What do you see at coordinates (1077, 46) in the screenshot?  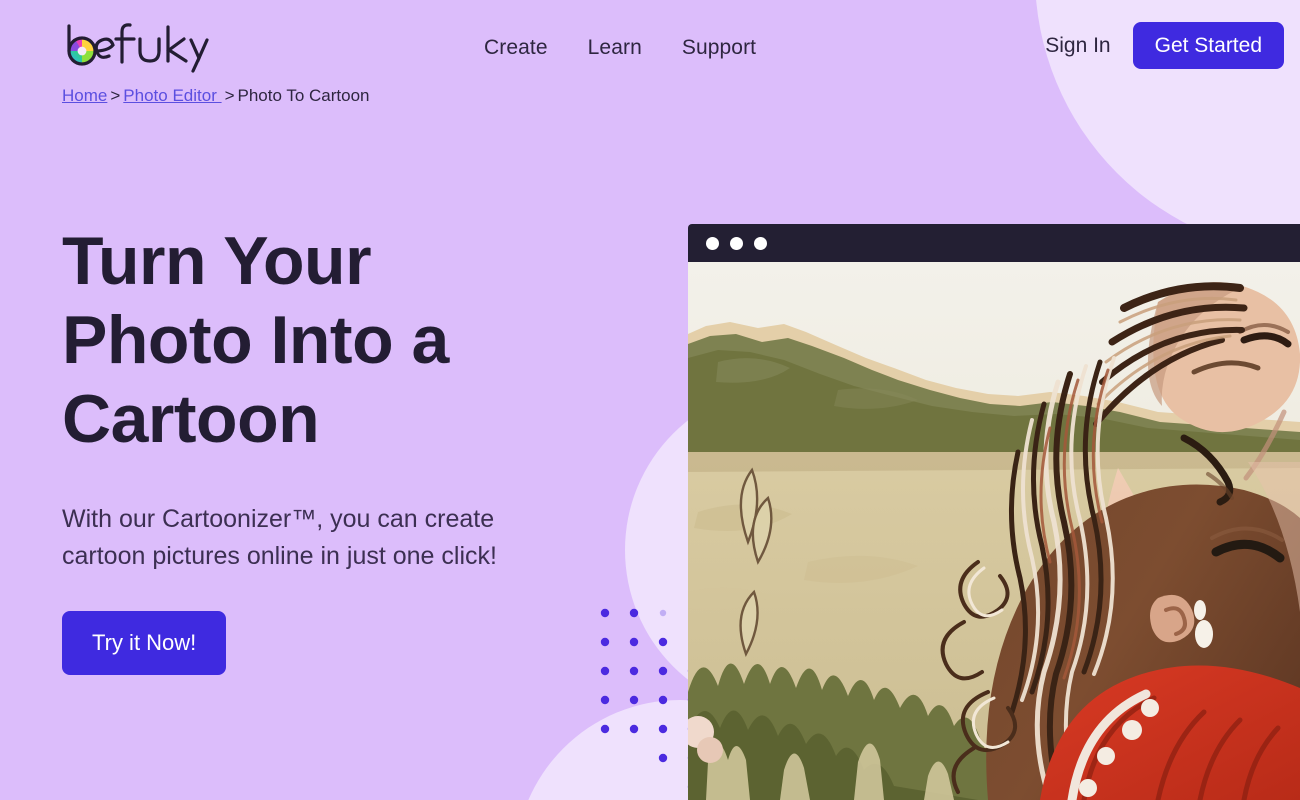 I see `sign-in-link: Sign In` at bounding box center [1077, 46].